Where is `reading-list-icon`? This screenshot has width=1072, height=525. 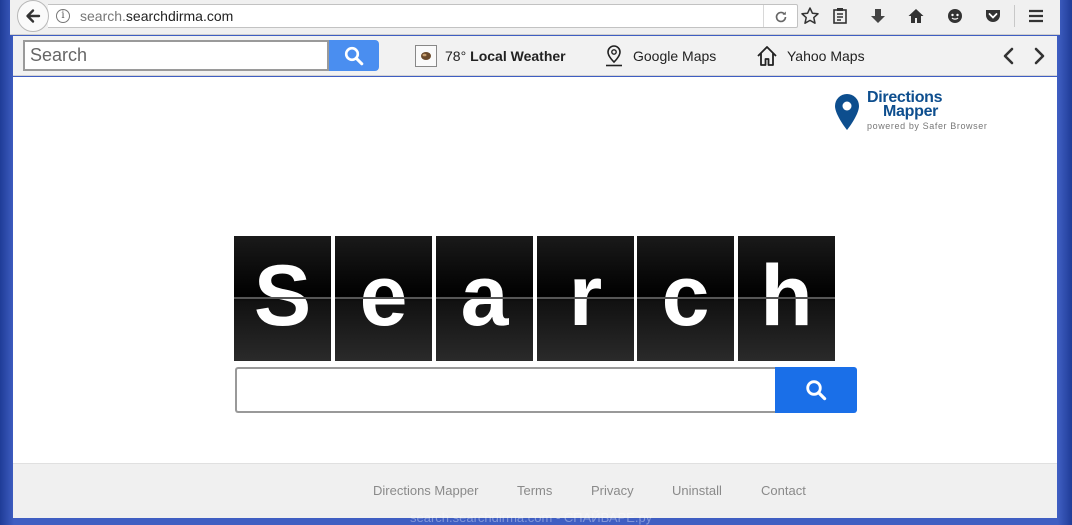 reading-list-icon is located at coordinates (840, 16).